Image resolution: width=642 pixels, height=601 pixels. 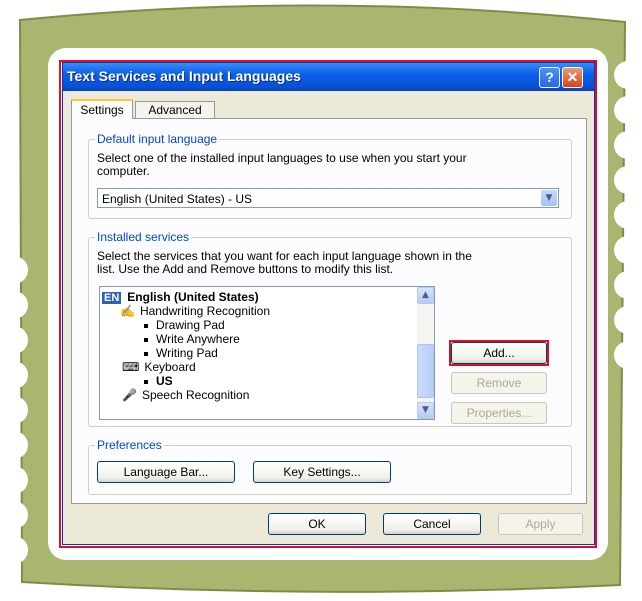 What do you see at coordinates (317, 524) in the screenshot?
I see `ok-button: OK` at bounding box center [317, 524].